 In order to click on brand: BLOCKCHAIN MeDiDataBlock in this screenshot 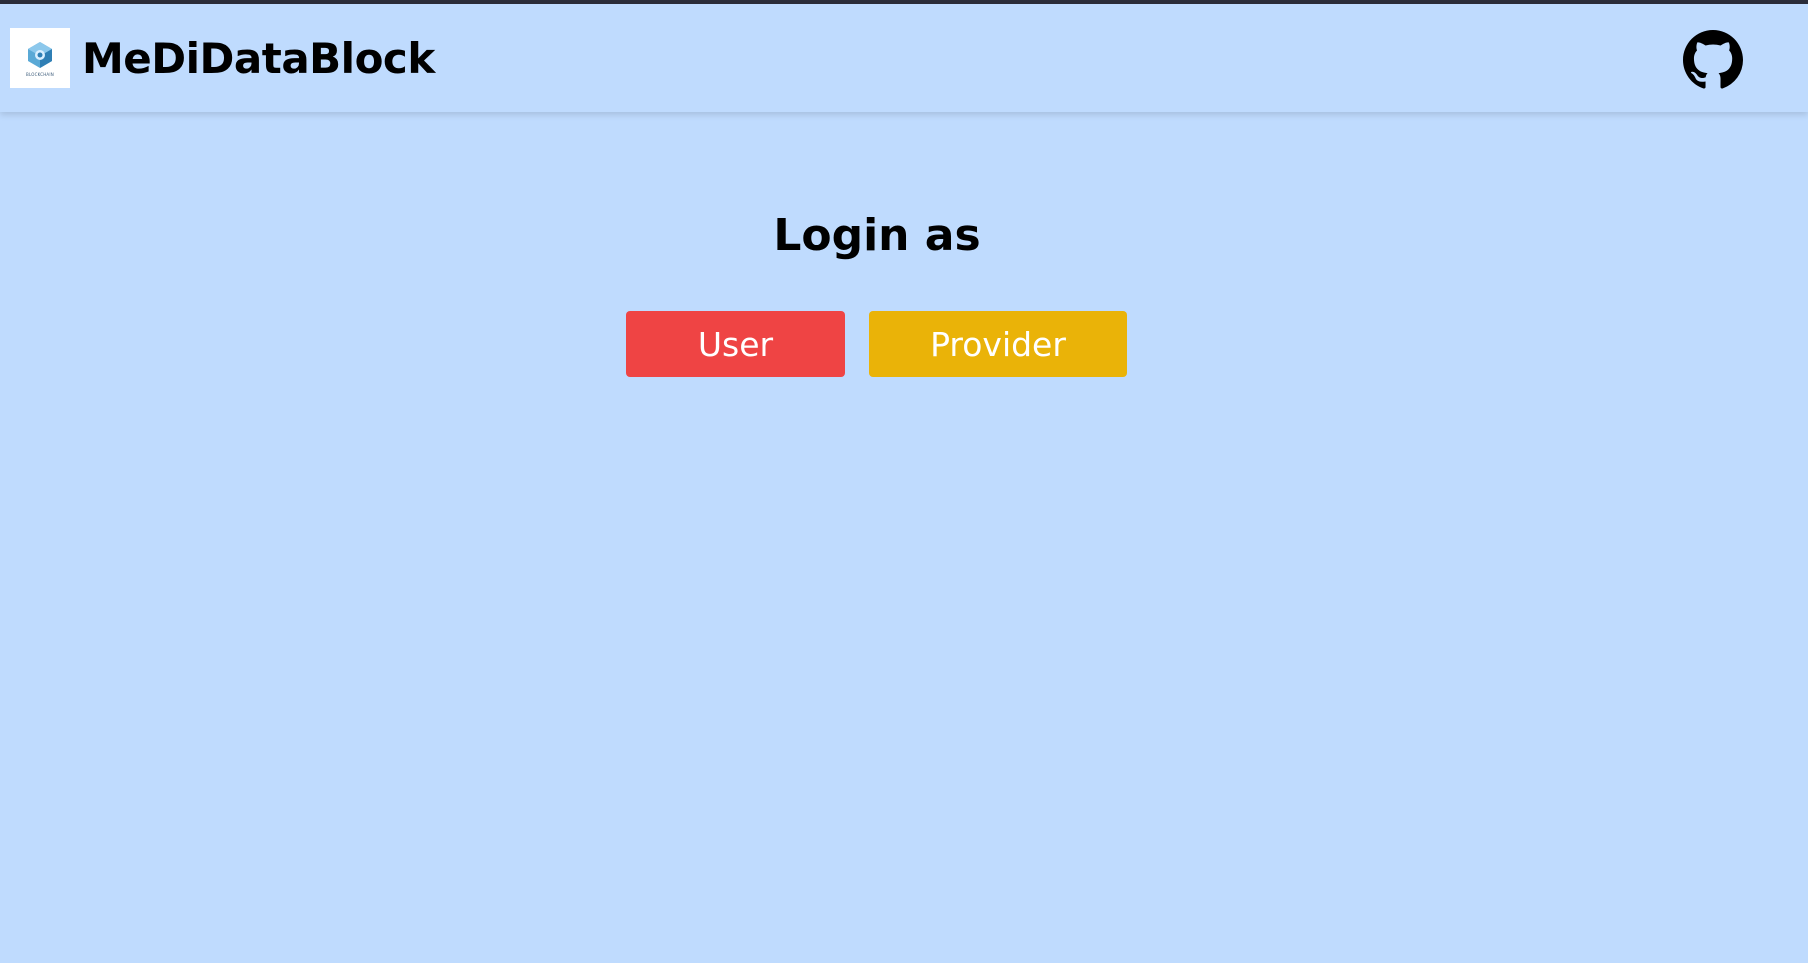, I will do `click(222, 58)`.